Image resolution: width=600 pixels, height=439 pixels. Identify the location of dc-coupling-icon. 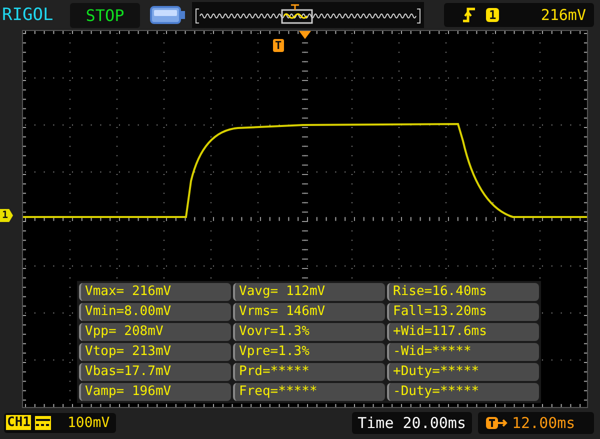
(43, 423).